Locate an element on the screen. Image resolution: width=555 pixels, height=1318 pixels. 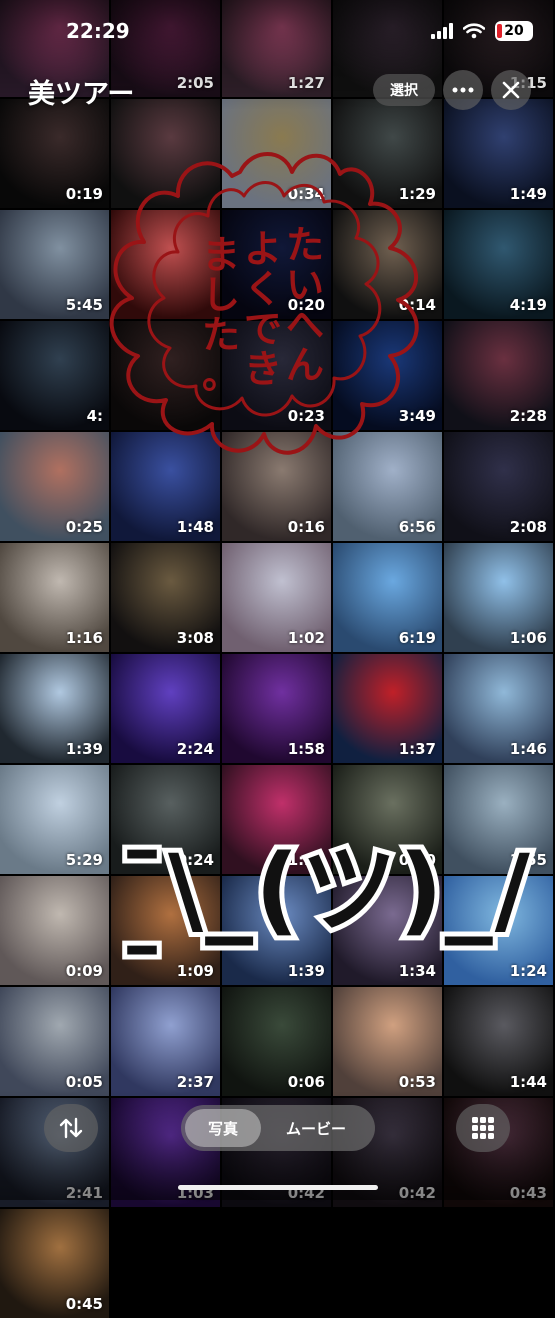
status-icons: 20 is located at coordinates (482, 31).